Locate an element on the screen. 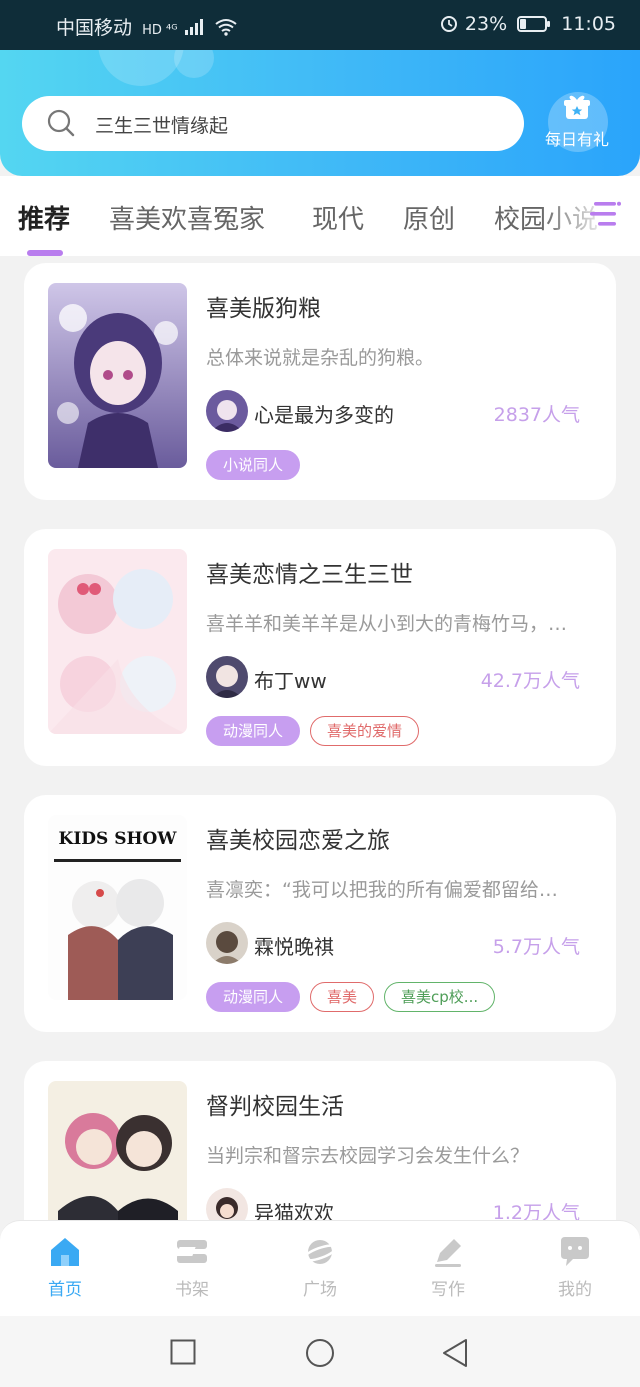  author-name: 布丁ww is located at coordinates (290, 679).